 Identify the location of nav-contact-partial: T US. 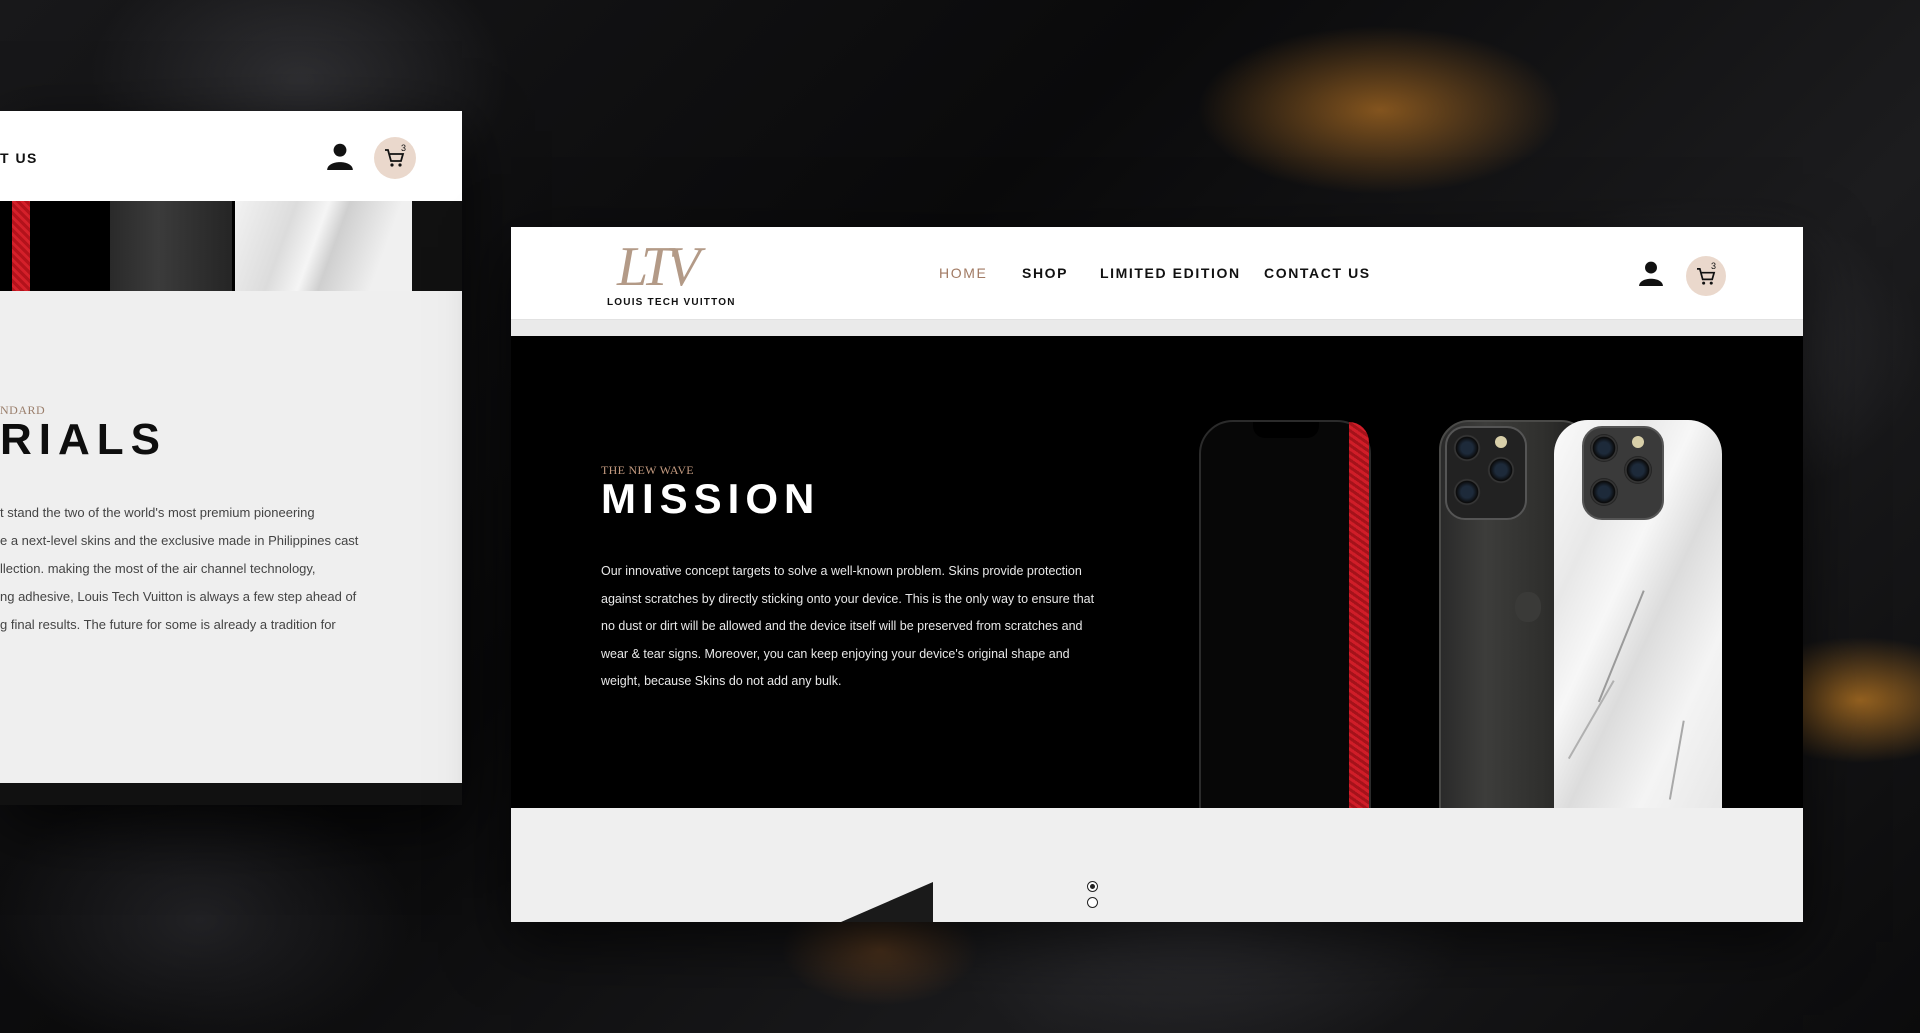
(19, 158).